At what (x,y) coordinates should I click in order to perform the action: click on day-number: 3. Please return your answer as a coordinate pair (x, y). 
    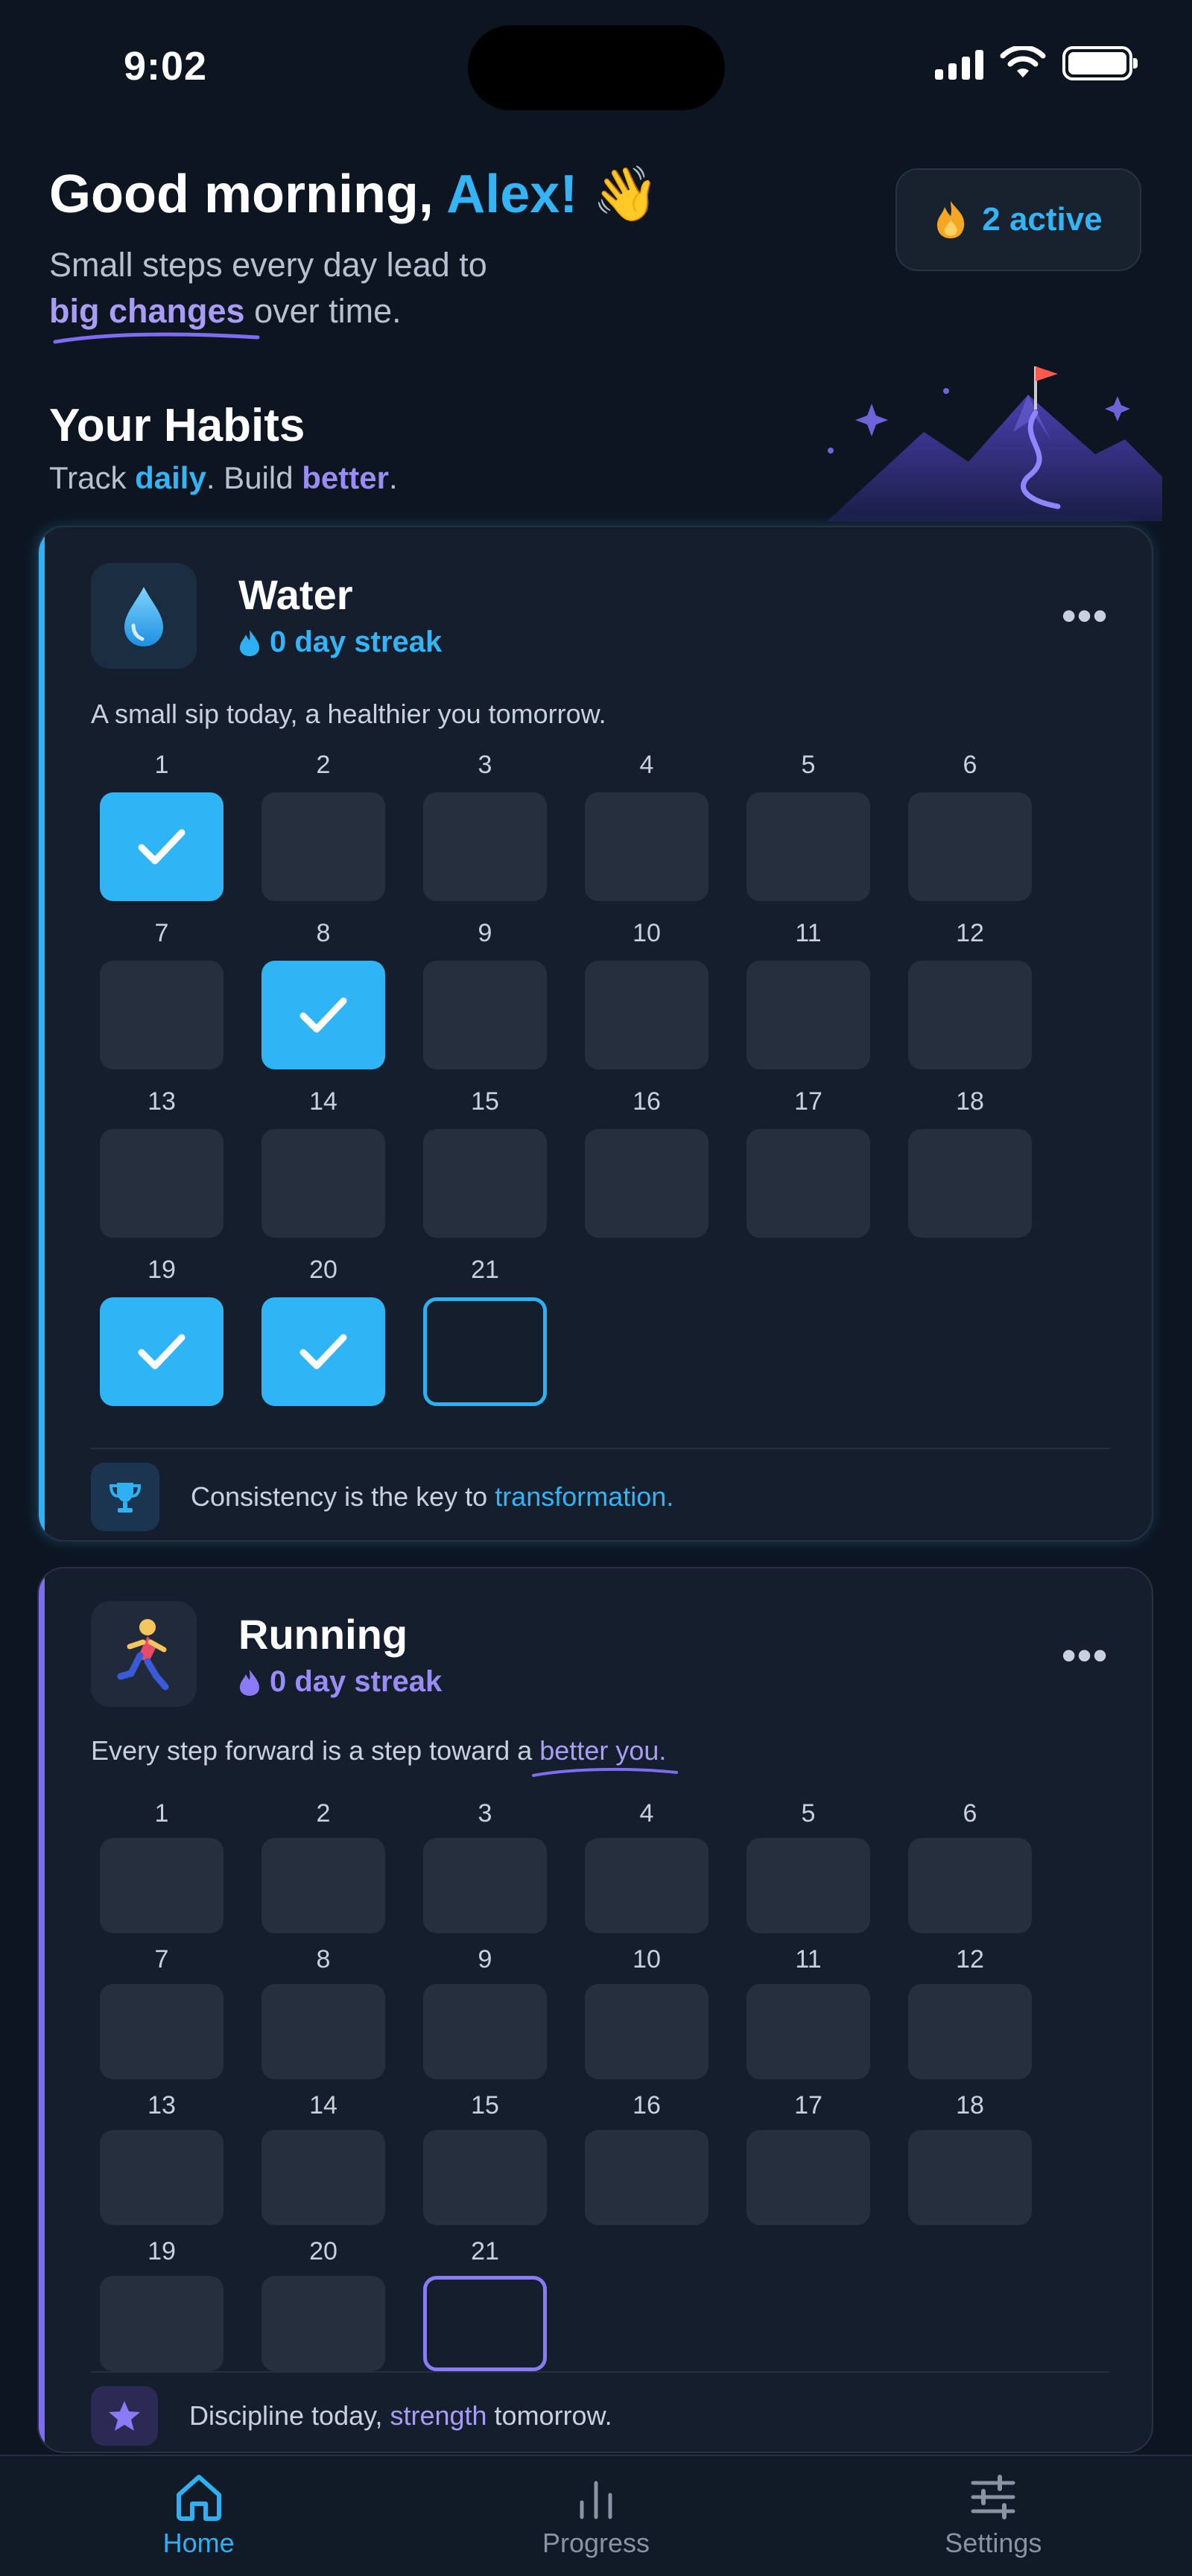
    Looking at the image, I should click on (485, 1813).